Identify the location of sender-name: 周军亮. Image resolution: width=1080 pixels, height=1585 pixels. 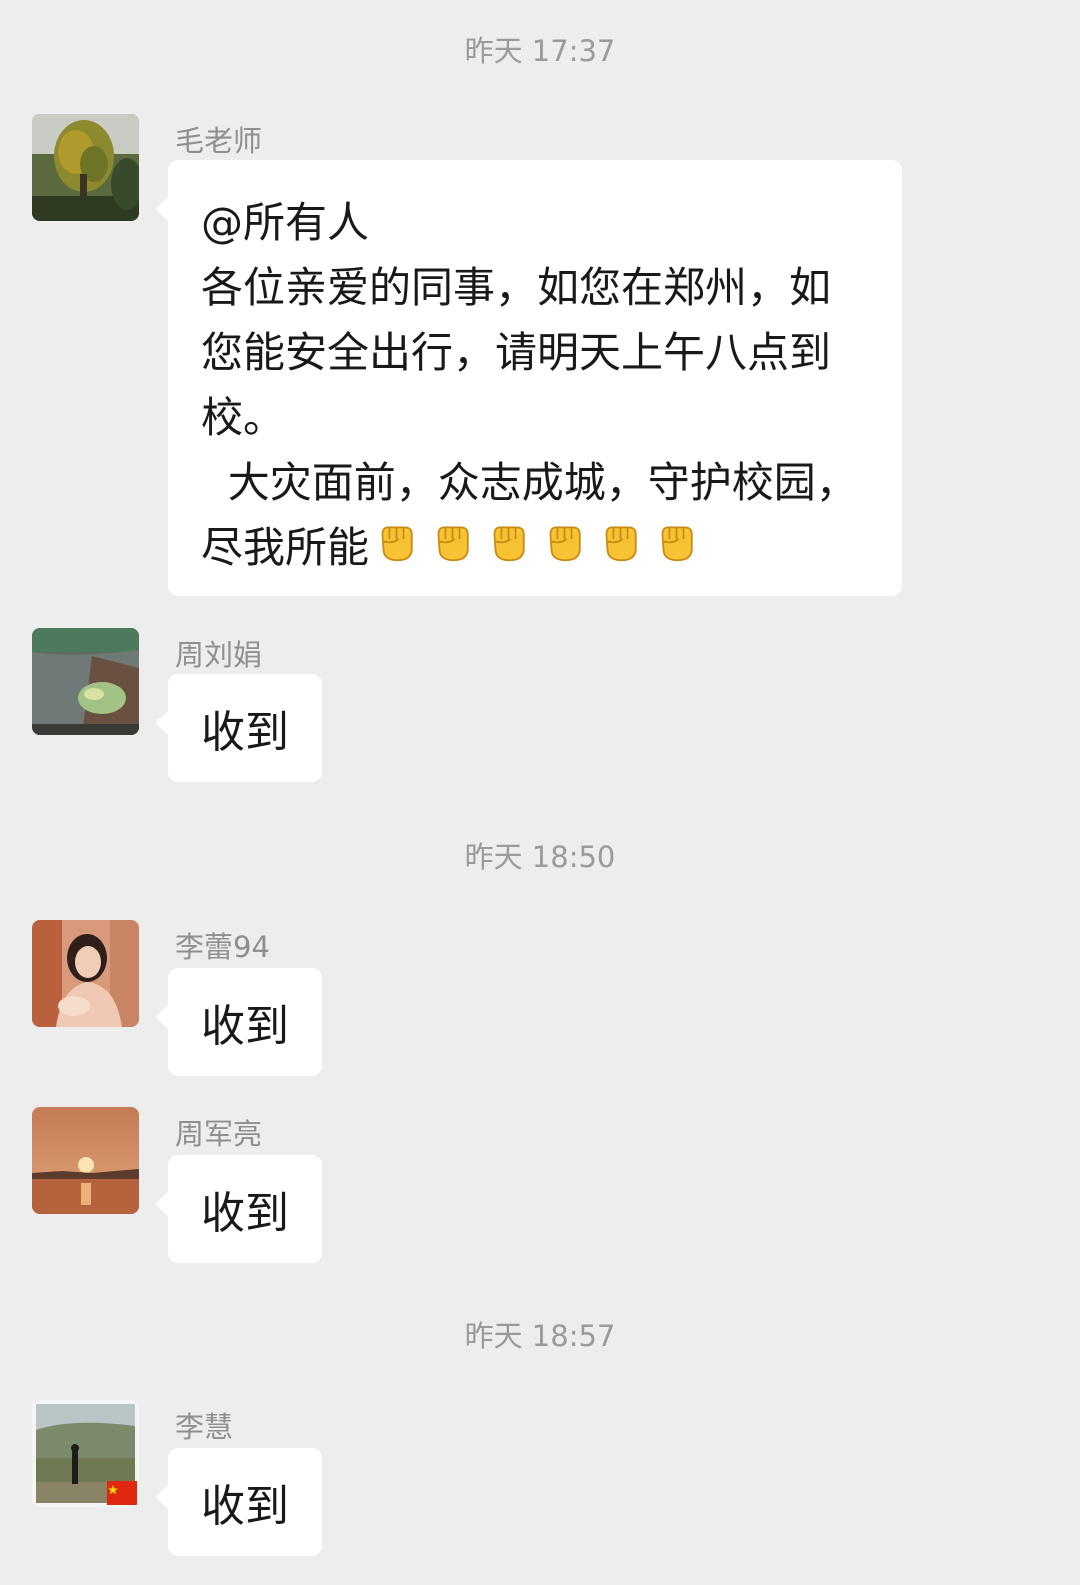
(219, 1134).